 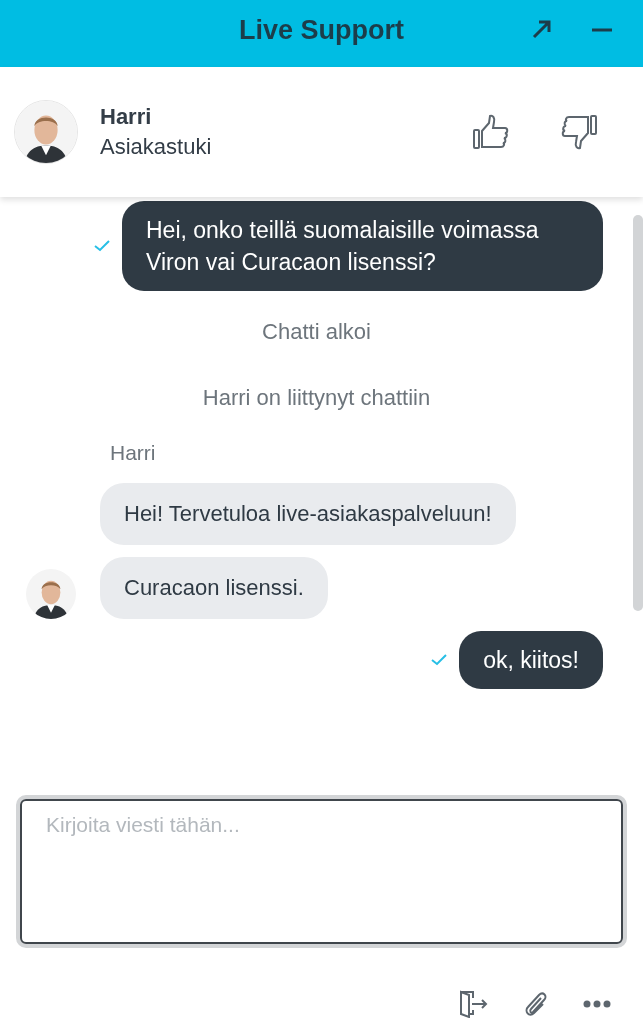 I want to click on agent-role: Asiakastuki, so click(x=156, y=147).